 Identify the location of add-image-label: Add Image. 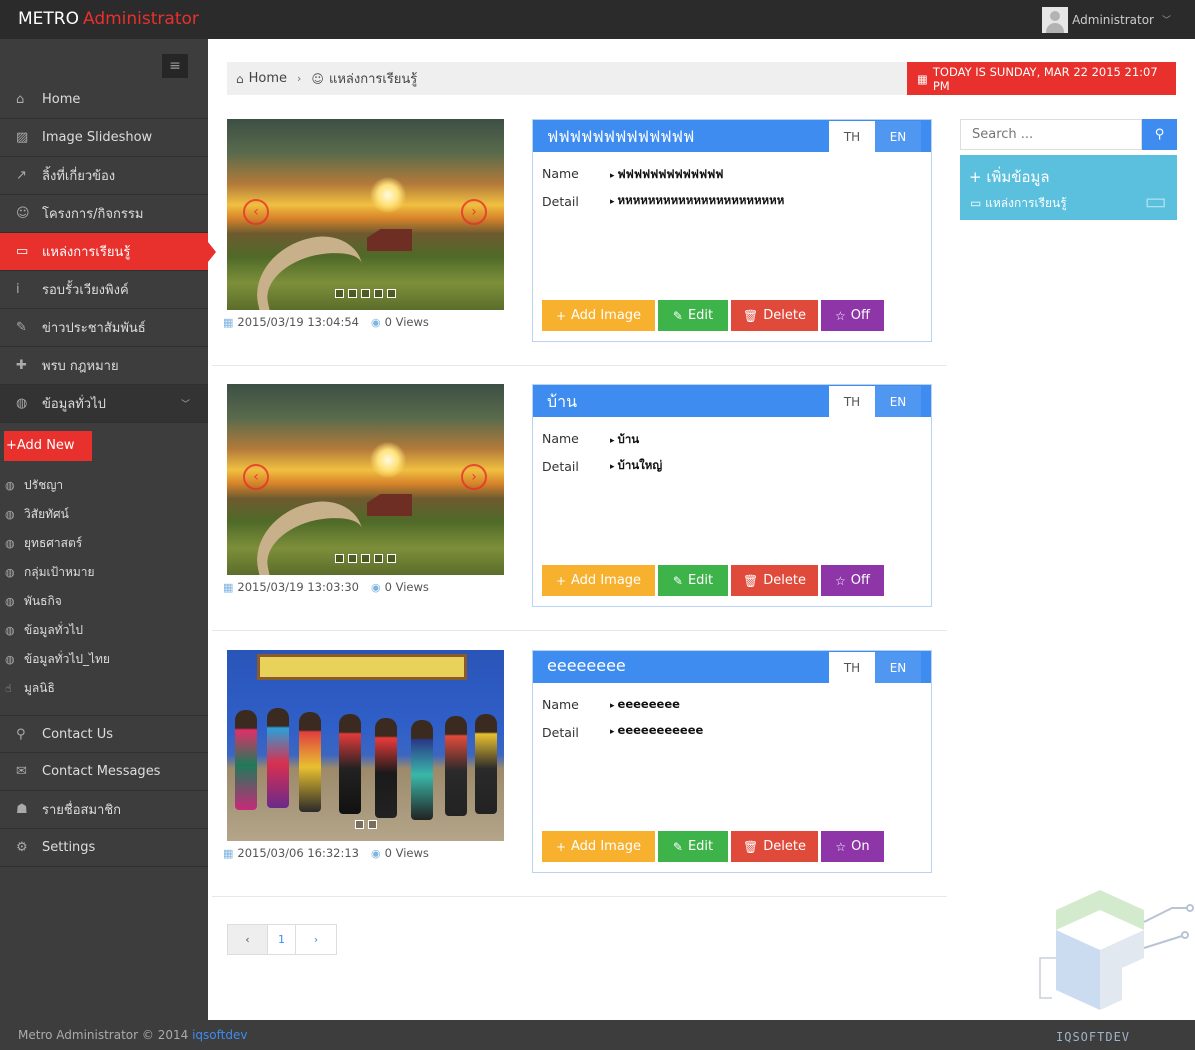
(606, 580).